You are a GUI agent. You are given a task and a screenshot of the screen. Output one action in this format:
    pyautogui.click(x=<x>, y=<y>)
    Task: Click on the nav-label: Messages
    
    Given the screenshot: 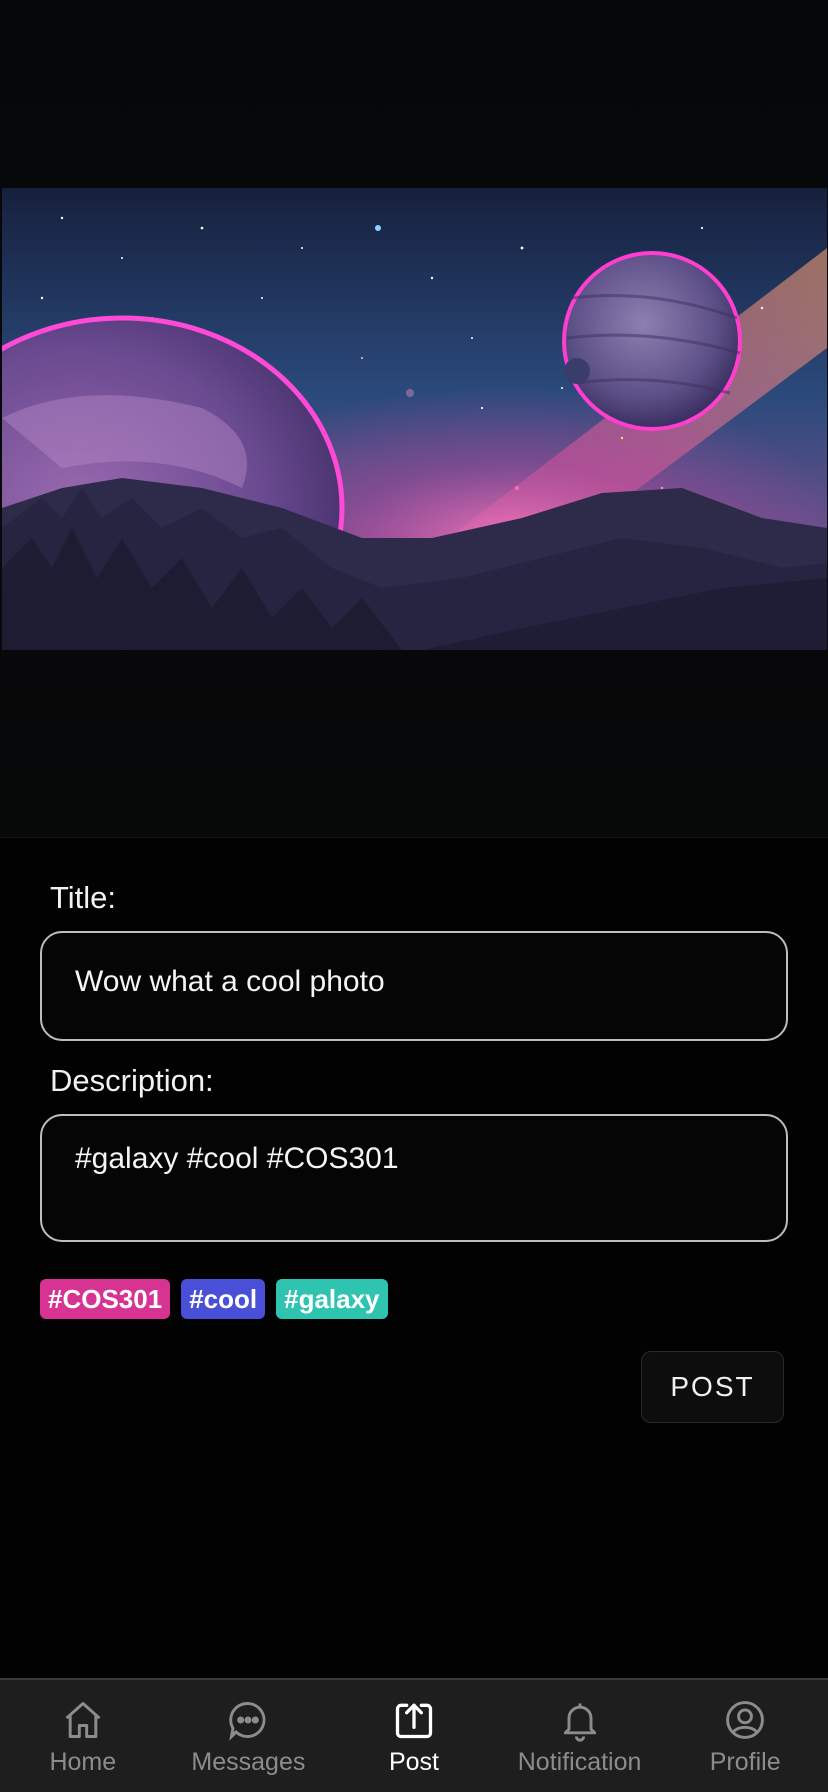 What is the action you would take?
    pyautogui.click(x=248, y=1762)
    